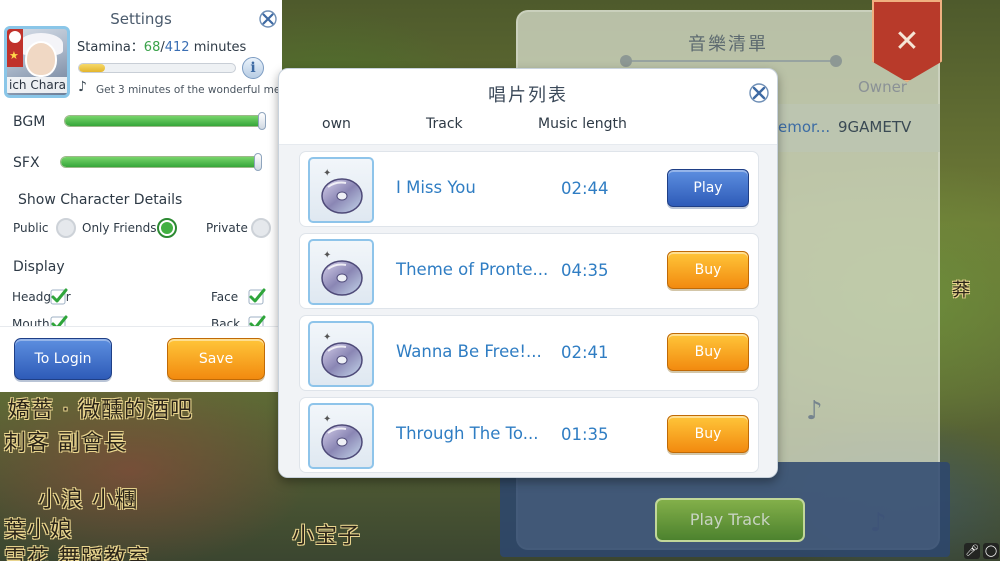  What do you see at coordinates (227, 228) in the screenshot?
I see `privacy-option-label: Private` at bounding box center [227, 228].